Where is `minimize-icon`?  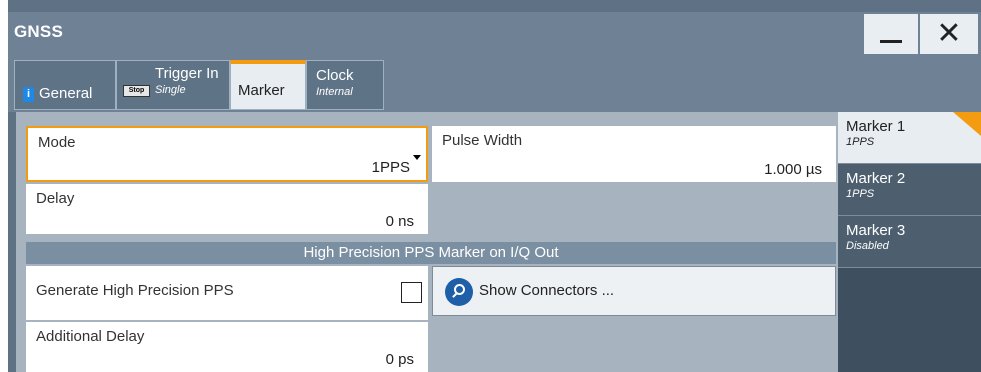
minimize-icon is located at coordinates (891, 41).